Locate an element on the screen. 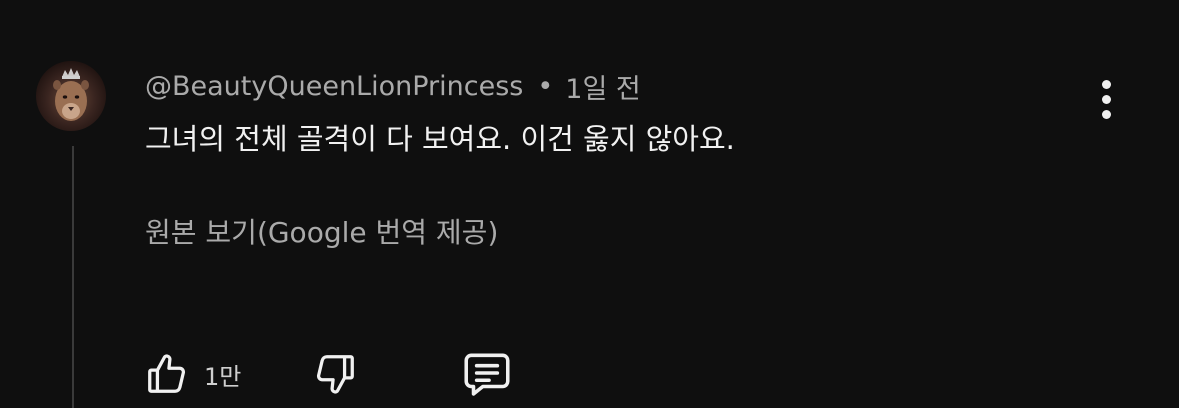 Image resolution: width=1179 pixels, height=408 pixels. comment-body: 그녀의 전체 골격이 다 보여요. 이건 옳지 않아요. is located at coordinates (440, 139).